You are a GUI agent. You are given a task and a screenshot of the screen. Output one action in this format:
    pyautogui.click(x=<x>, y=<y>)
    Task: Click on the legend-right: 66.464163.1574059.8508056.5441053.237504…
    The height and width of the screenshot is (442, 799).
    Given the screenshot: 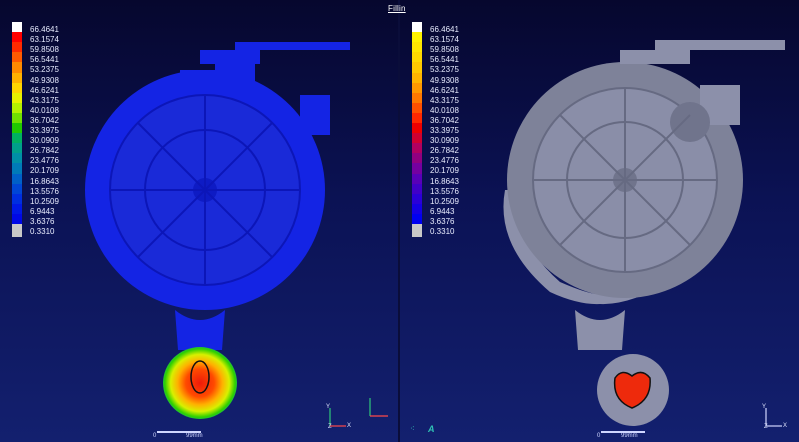 What is the action you would take?
    pyautogui.click(x=447, y=140)
    